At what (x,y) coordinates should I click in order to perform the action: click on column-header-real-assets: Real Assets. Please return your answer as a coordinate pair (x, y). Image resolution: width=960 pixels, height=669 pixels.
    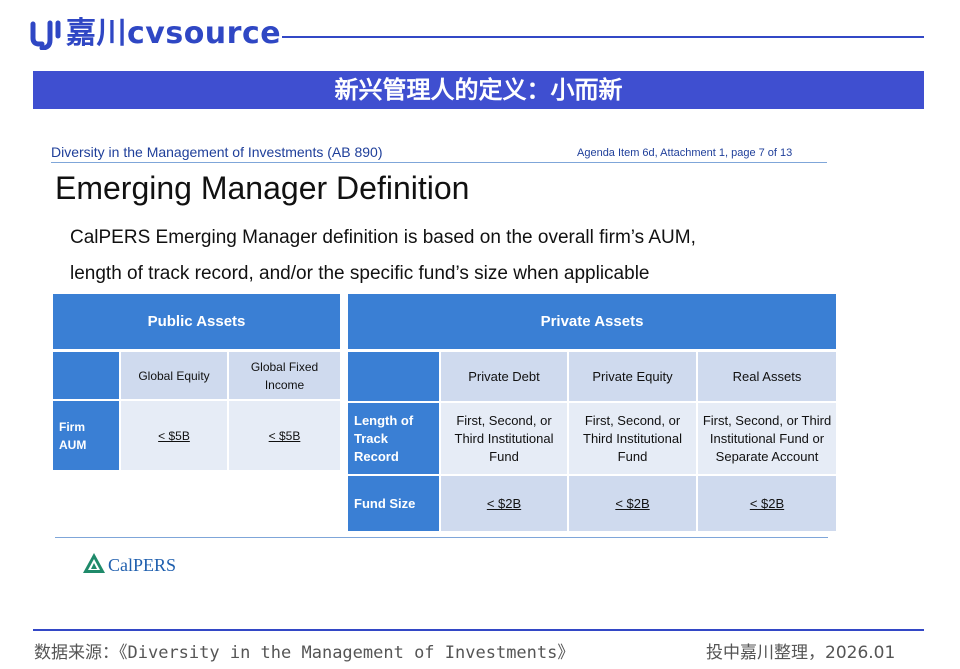
    Looking at the image, I should click on (767, 376).